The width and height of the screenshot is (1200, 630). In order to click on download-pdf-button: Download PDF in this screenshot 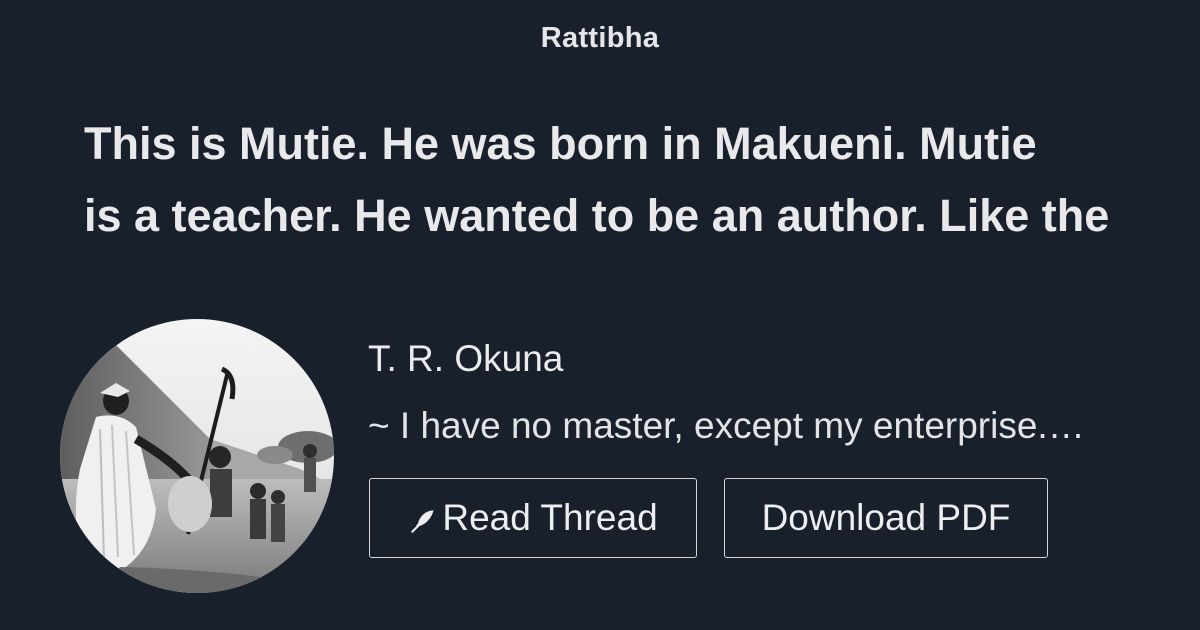, I will do `click(886, 518)`.